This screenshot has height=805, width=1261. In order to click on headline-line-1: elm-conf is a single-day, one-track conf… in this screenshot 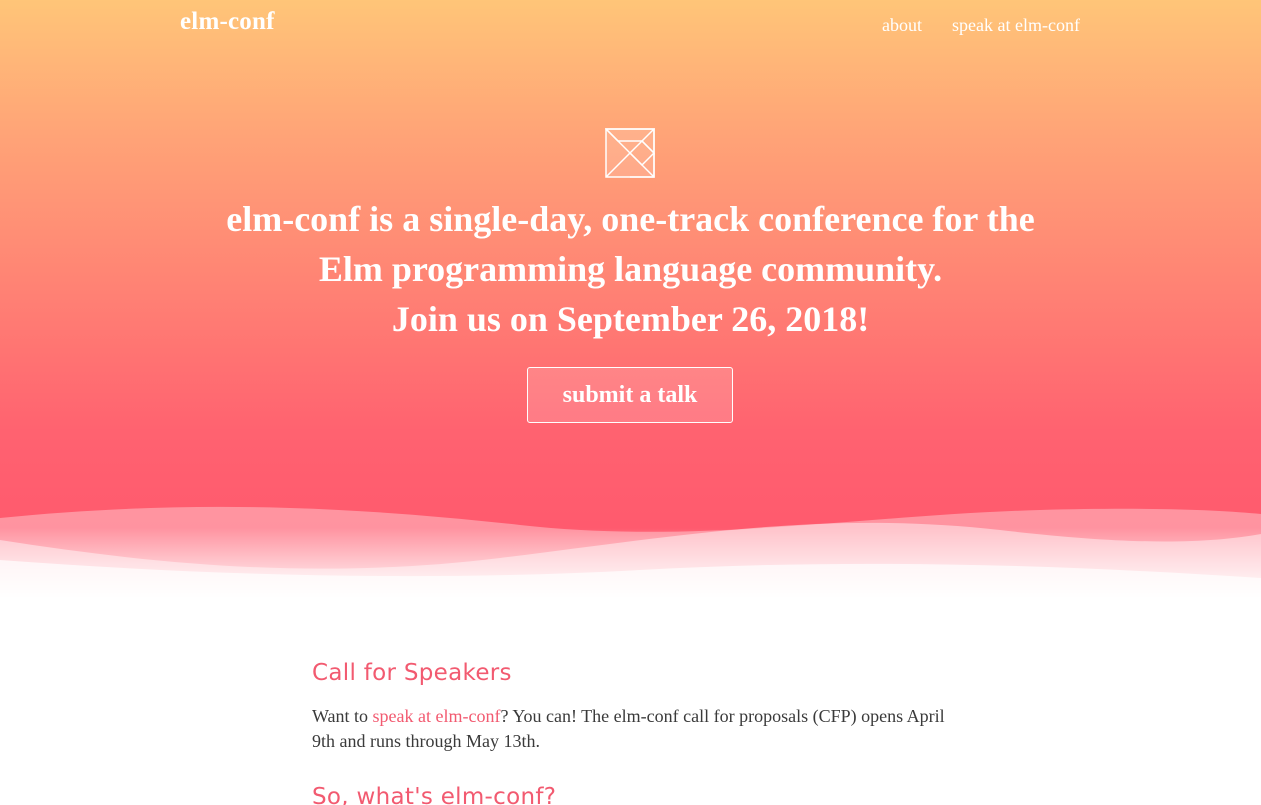, I will do `click(630, 219)`.